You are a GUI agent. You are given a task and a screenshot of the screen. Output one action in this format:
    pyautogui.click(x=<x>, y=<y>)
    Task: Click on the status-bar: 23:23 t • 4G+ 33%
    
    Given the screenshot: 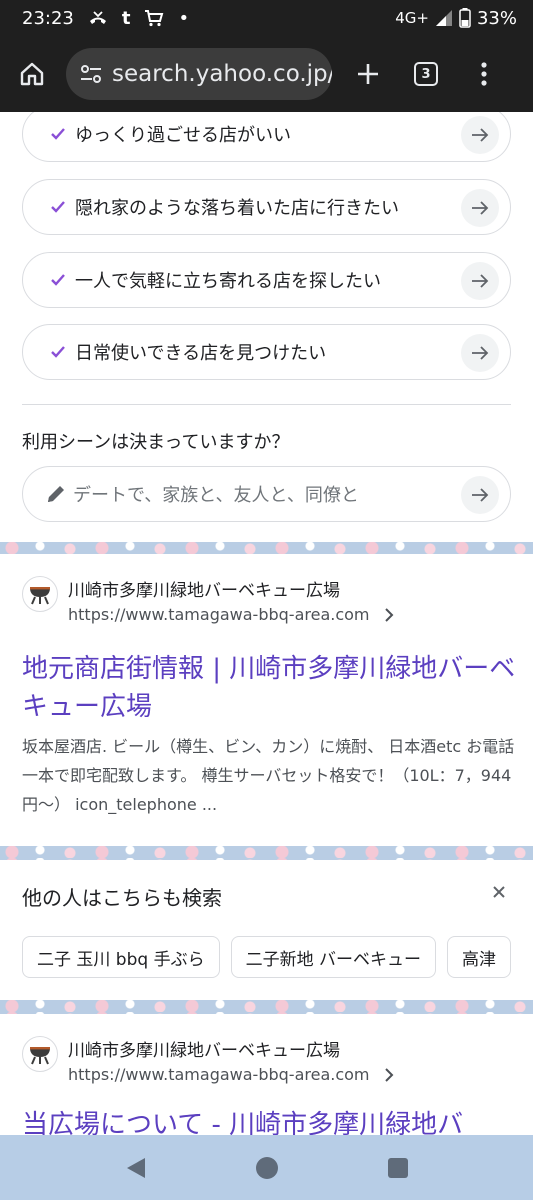 What is the action you would take?
    pyautogui.click(x=266, y=18)
    